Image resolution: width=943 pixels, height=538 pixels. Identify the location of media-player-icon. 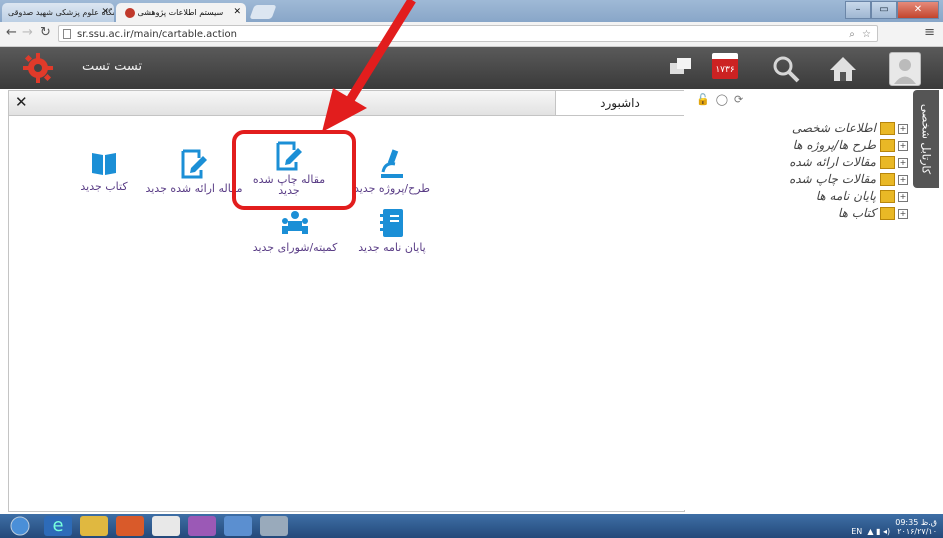
(130, 526).